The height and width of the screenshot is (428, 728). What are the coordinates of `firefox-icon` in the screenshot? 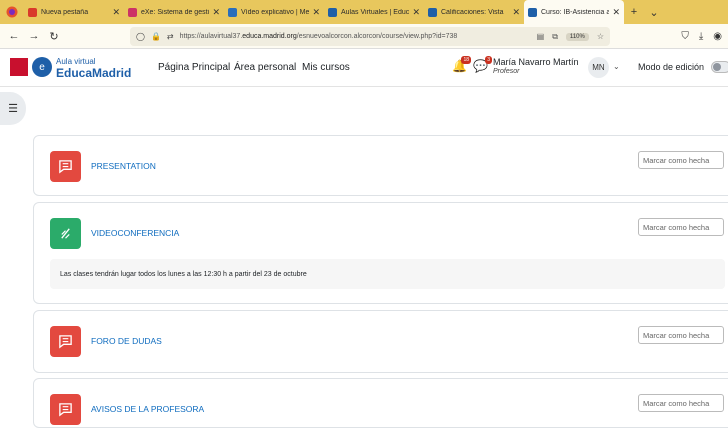 It's located at (12, 12).